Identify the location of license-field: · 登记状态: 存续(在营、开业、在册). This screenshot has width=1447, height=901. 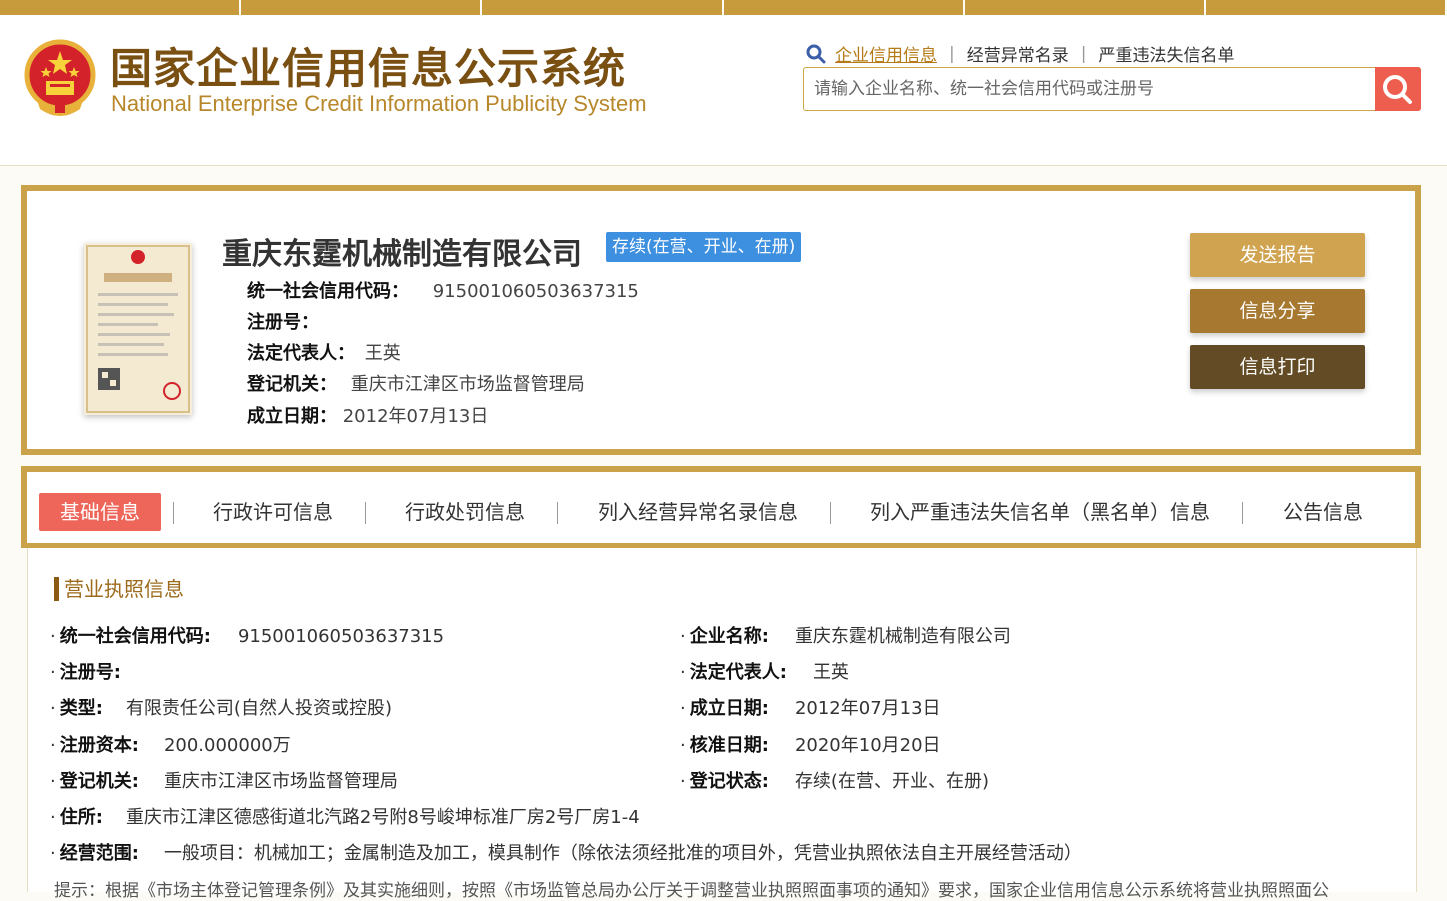
(834, 780).